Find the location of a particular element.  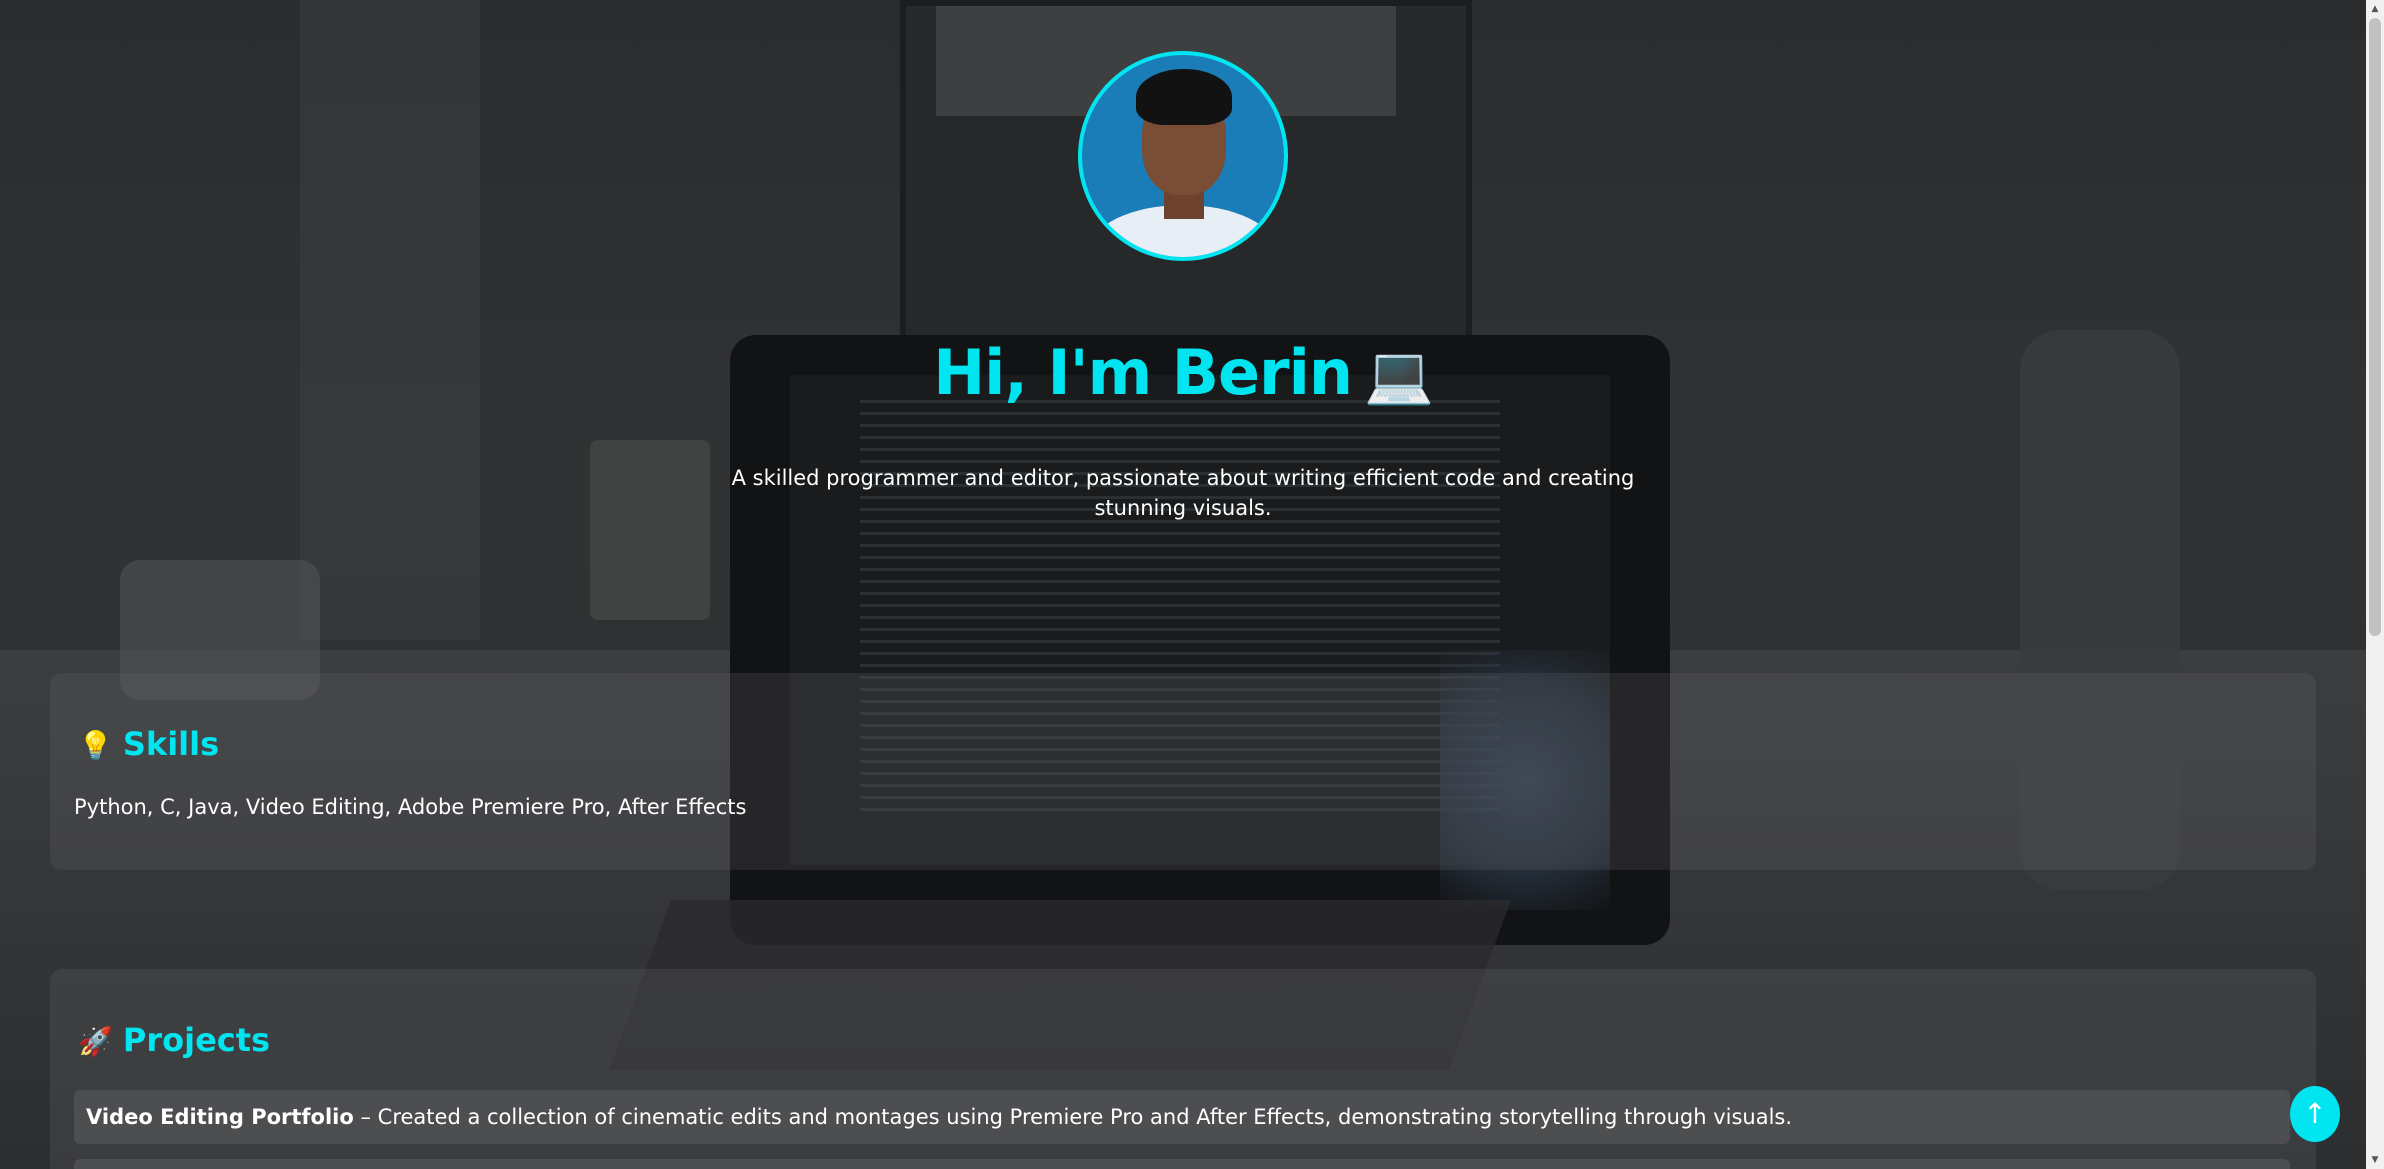

lightbulb-icon: 💡 is located at coordinates (95, 745).